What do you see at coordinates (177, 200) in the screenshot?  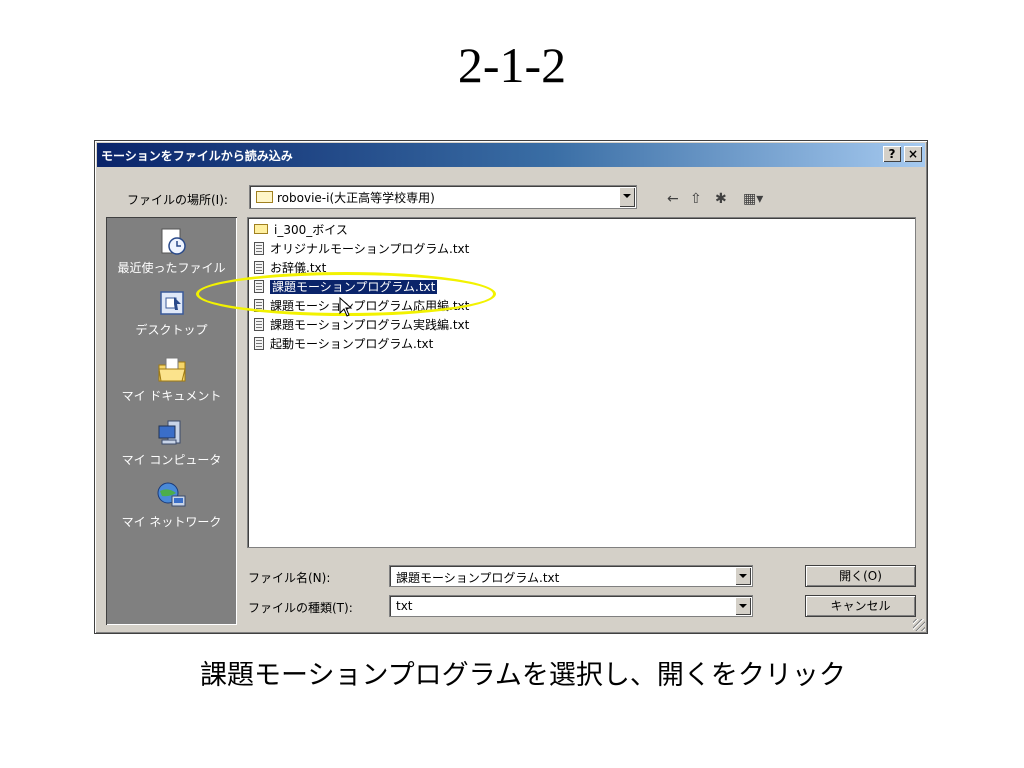 I see `lookin-label: ファイルの場所(I):` at bounding box center [177, 200].